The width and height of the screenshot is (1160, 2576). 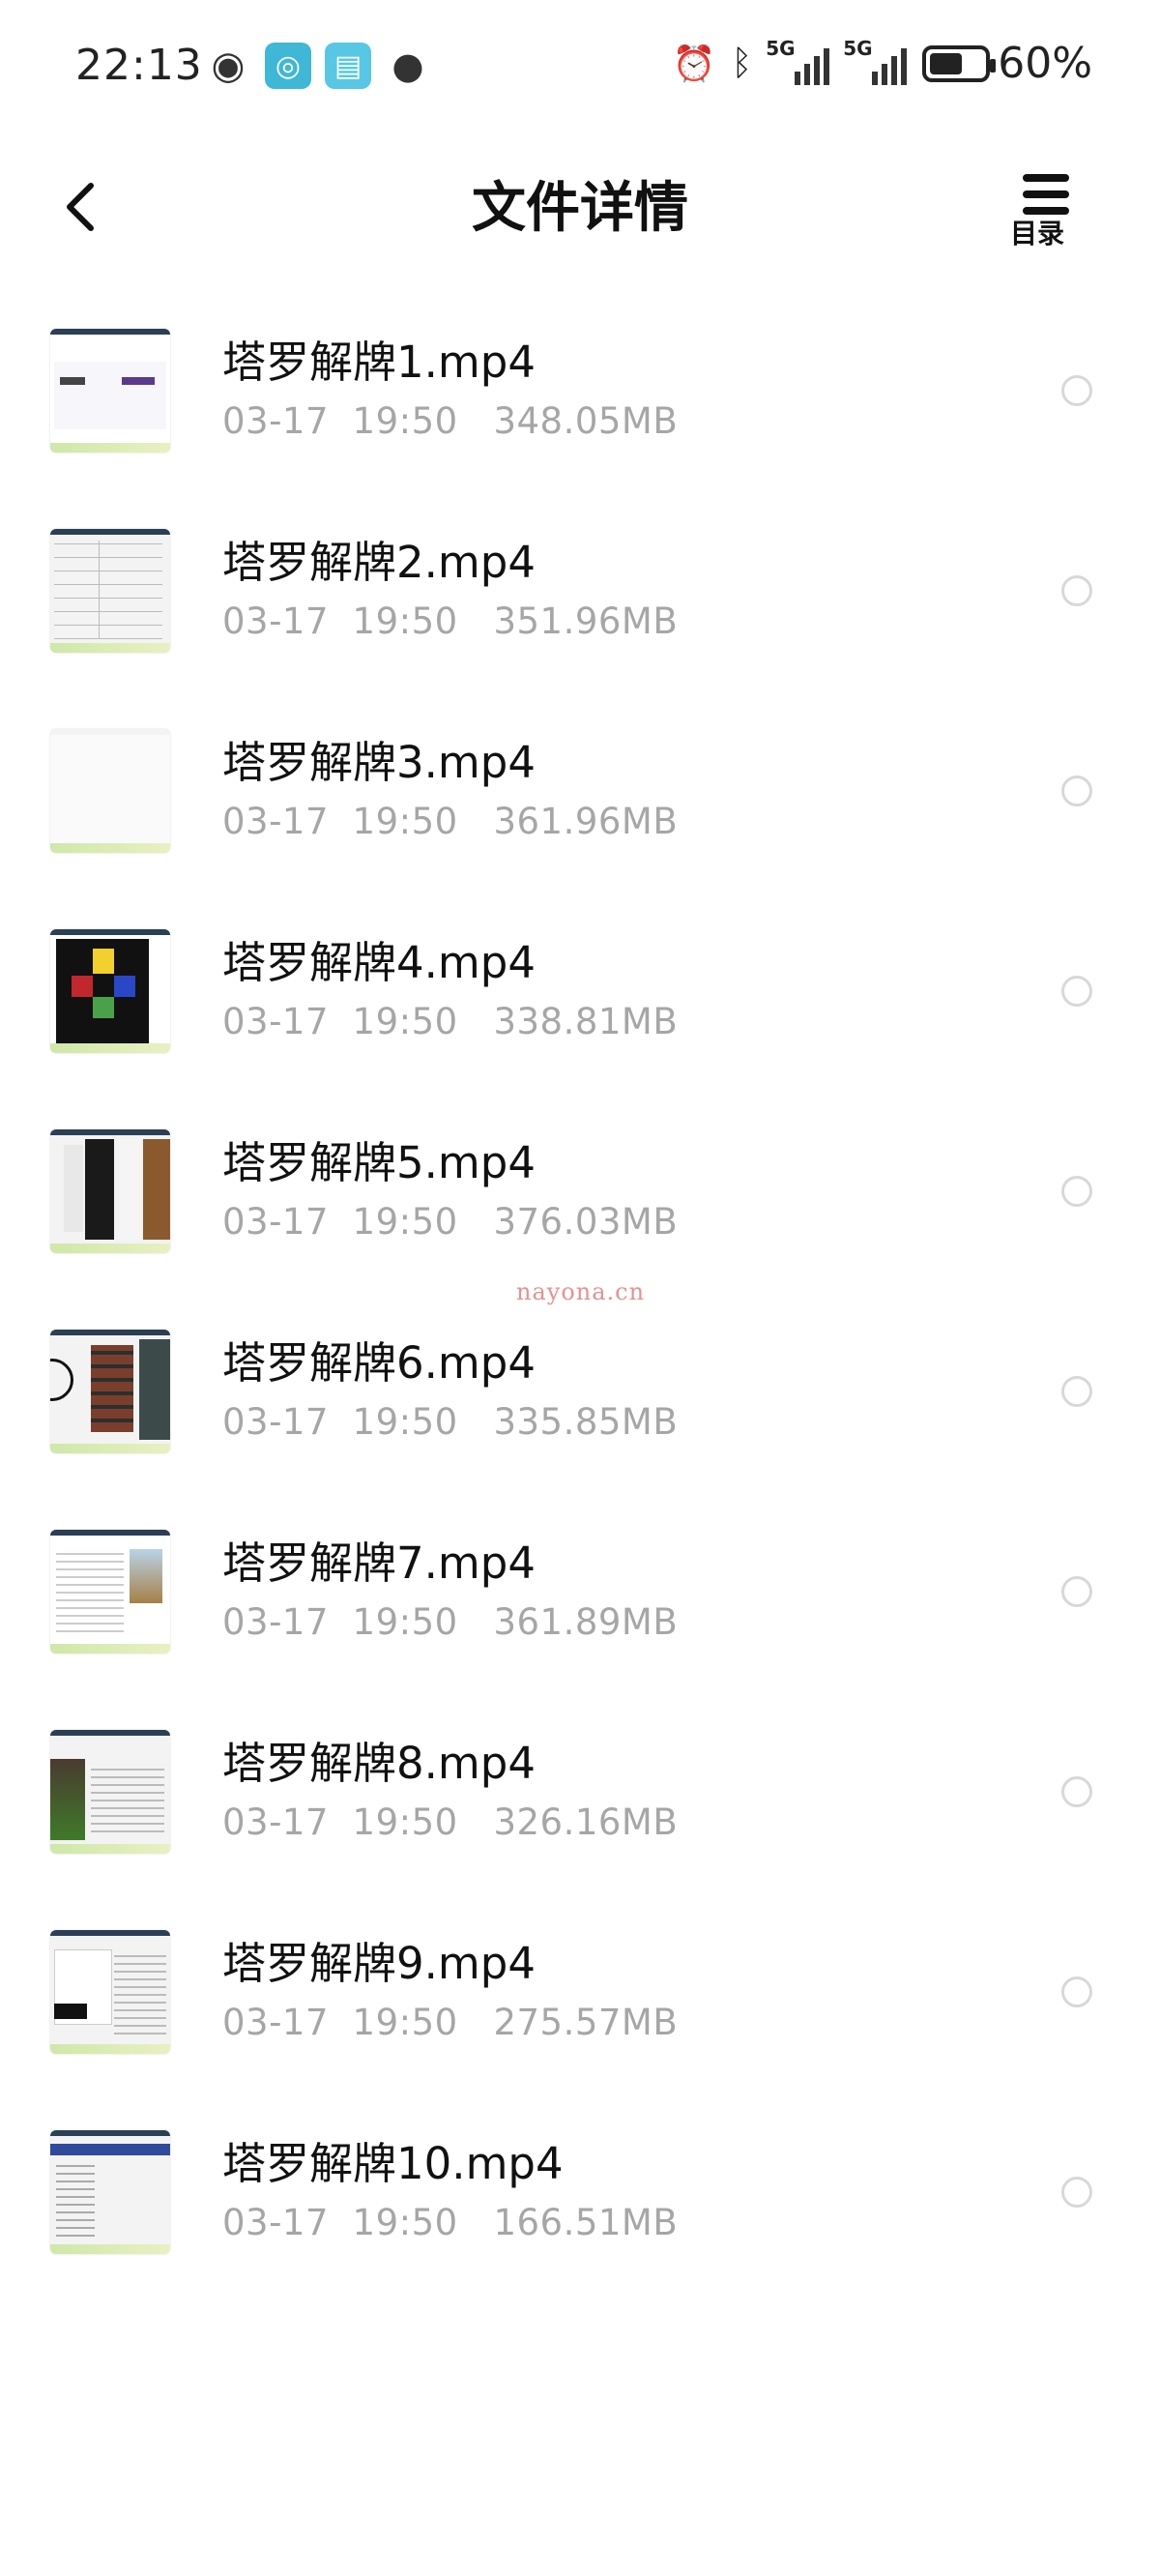 I want to click on list-item: 塔罗解牌1.mp4 03-17 19:50 348.05MB, so click(x=580, y=410).